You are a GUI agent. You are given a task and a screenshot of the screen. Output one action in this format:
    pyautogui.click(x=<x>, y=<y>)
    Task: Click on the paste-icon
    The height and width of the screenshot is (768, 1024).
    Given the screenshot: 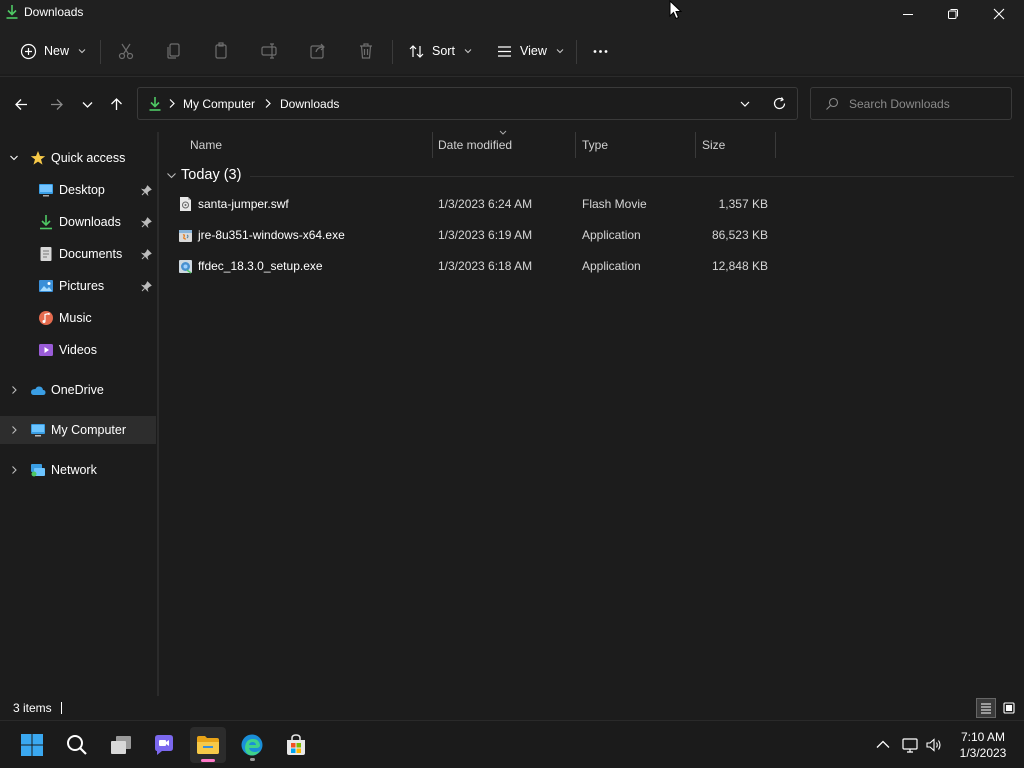 What is the action you would take?
    pyautogui.click(x=222, y=51)
    